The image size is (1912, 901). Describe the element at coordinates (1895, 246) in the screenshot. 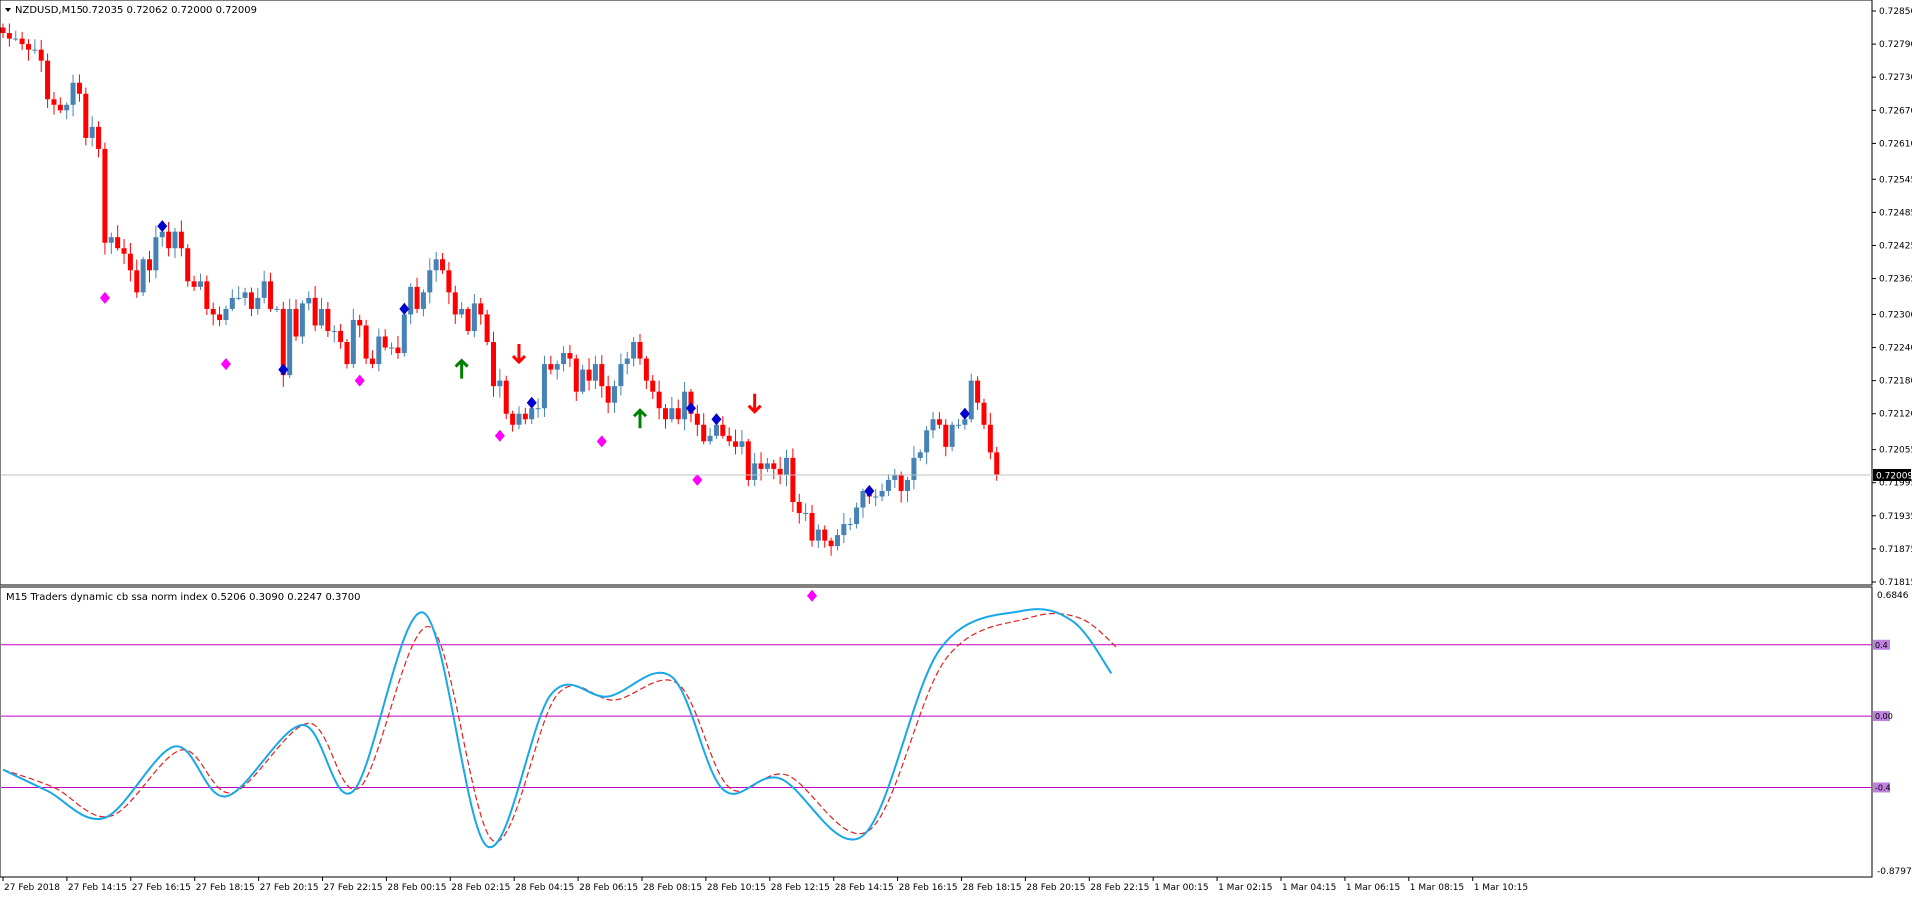

I see `price-tick-label: 0.72425` at that location.